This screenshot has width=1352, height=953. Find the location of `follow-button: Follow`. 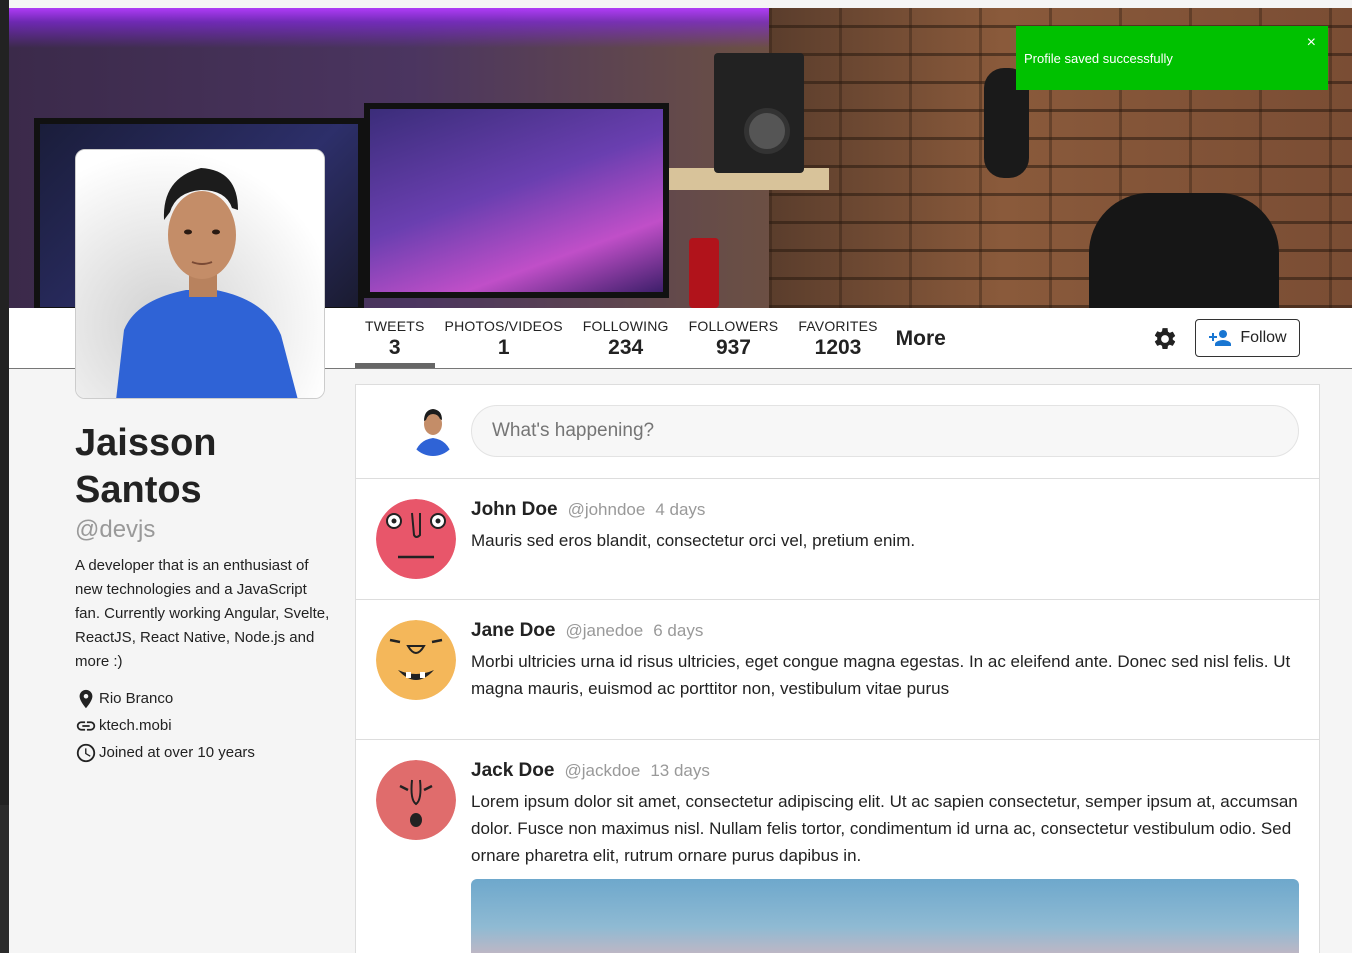

follow-button: Follow is located at coordinates (1247, 338).